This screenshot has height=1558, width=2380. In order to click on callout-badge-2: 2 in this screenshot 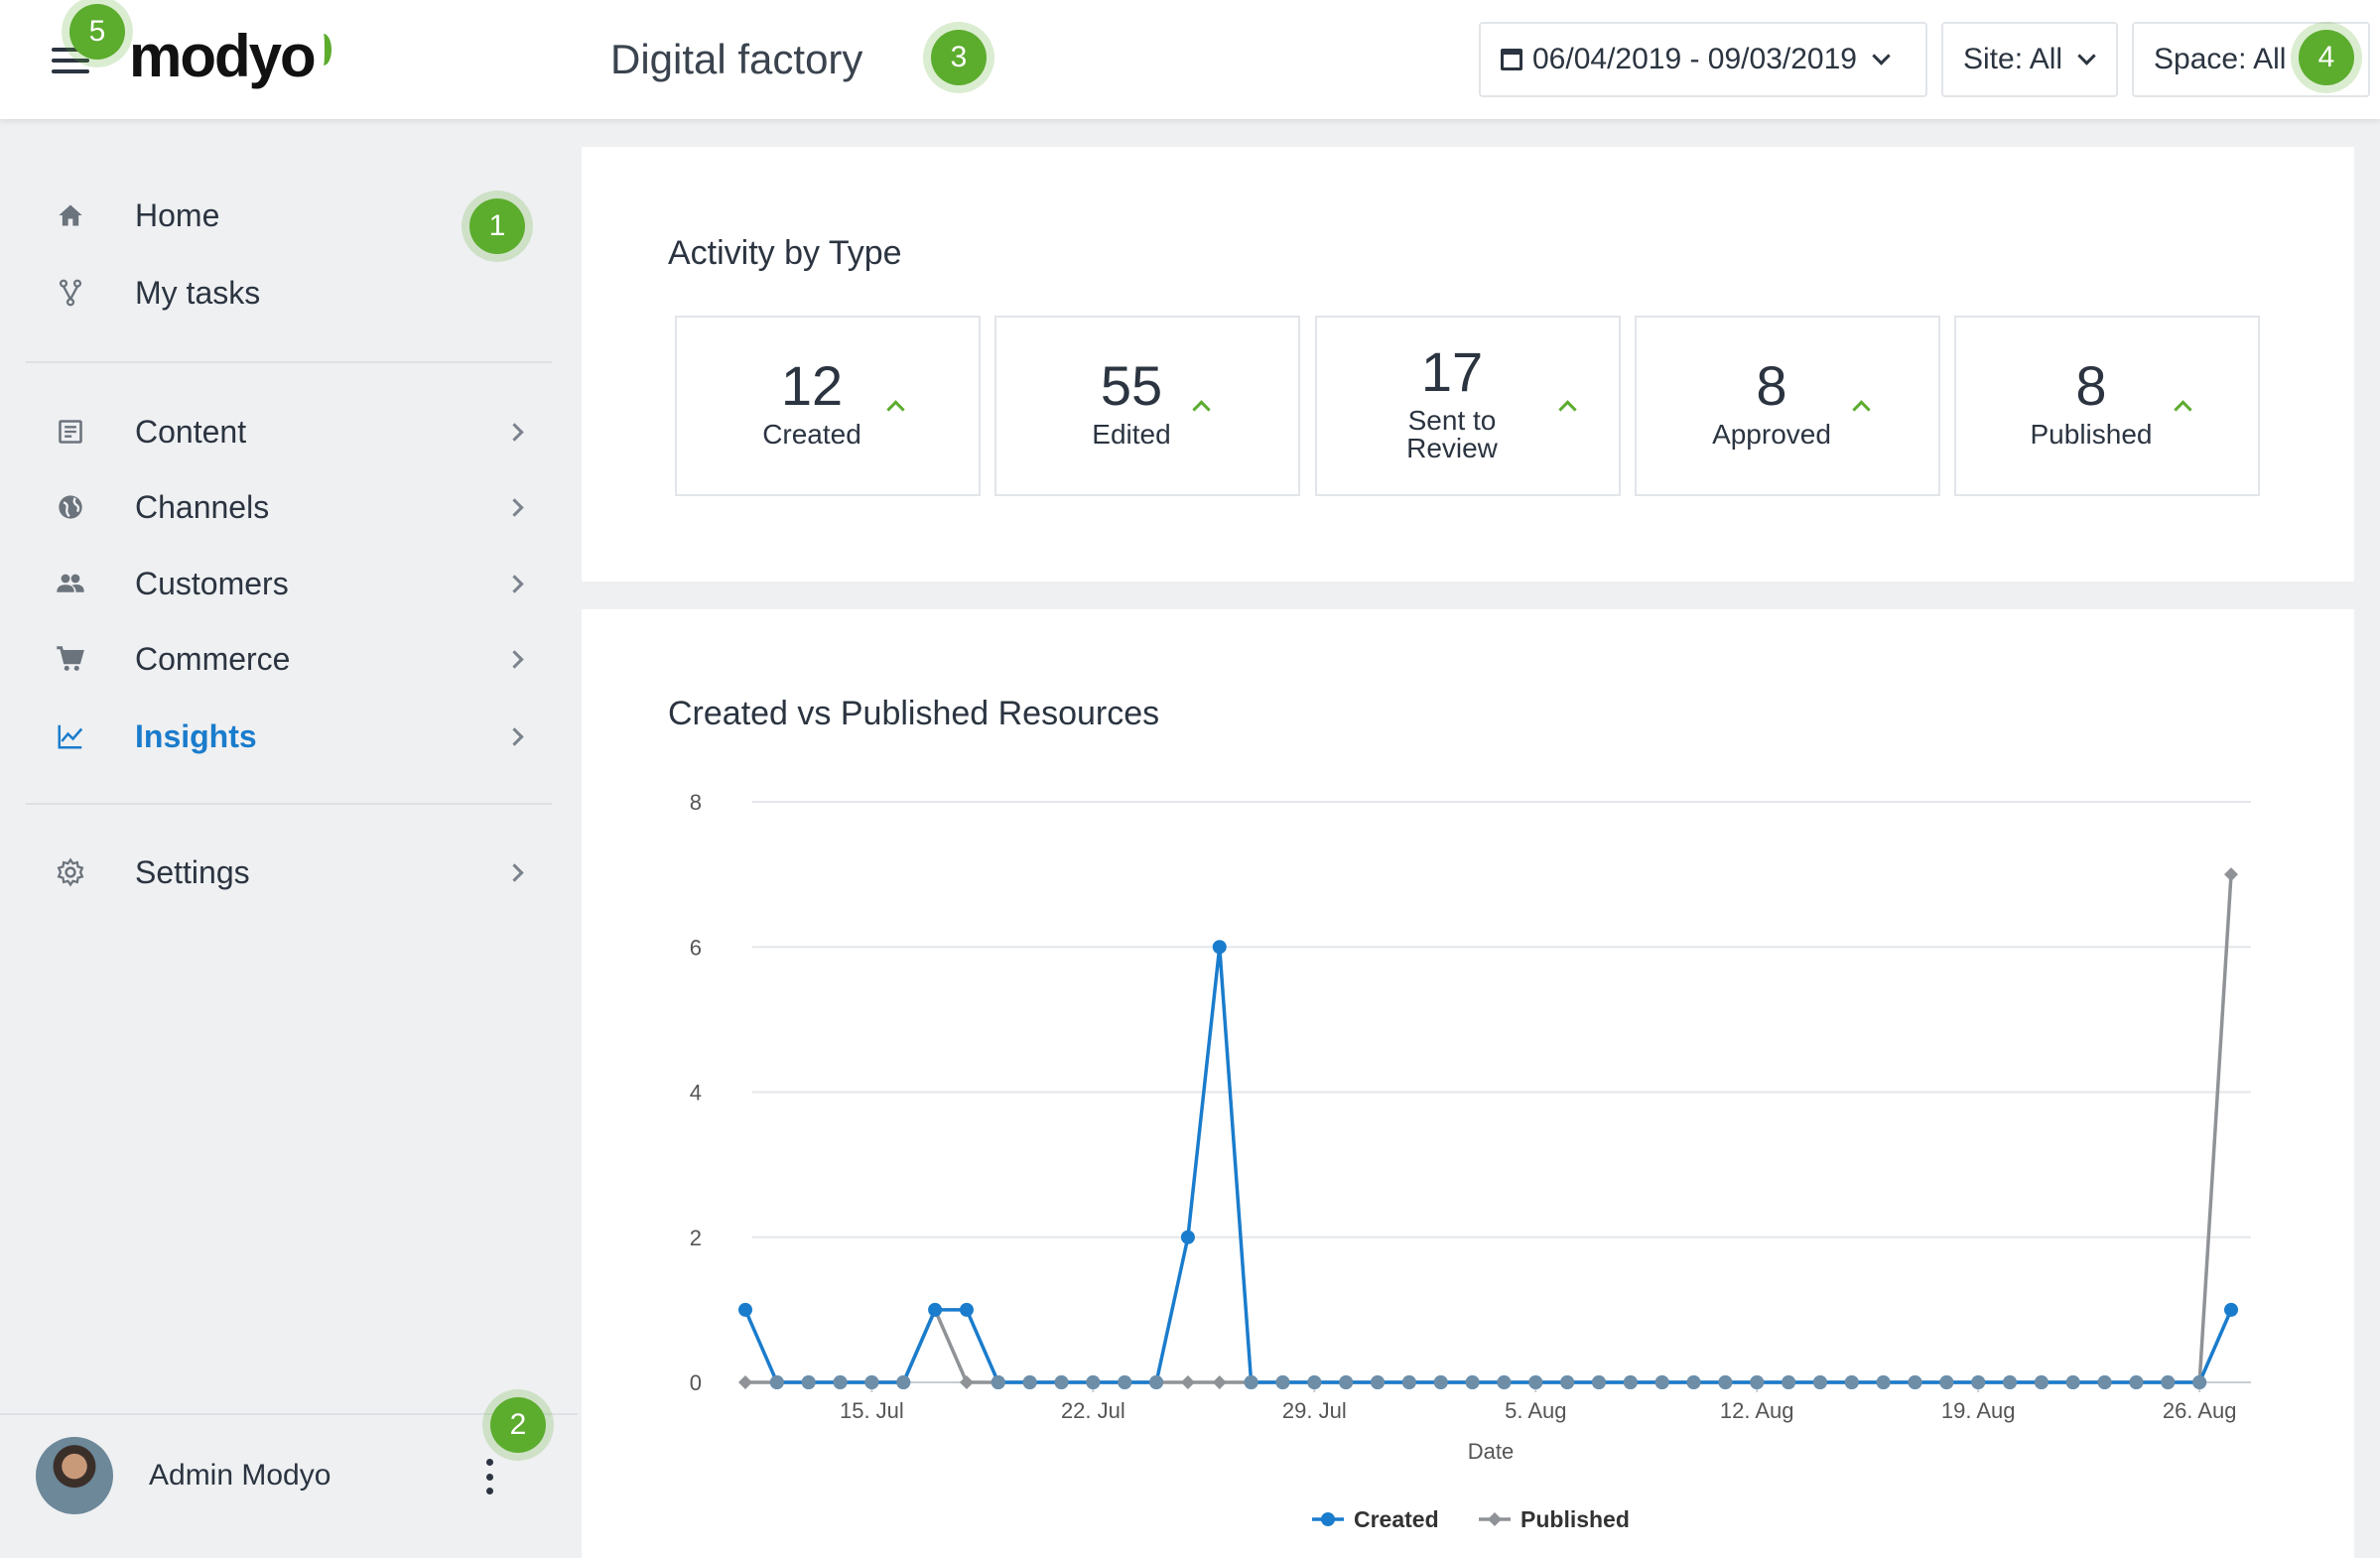, I will do `click(518, 1425)`.